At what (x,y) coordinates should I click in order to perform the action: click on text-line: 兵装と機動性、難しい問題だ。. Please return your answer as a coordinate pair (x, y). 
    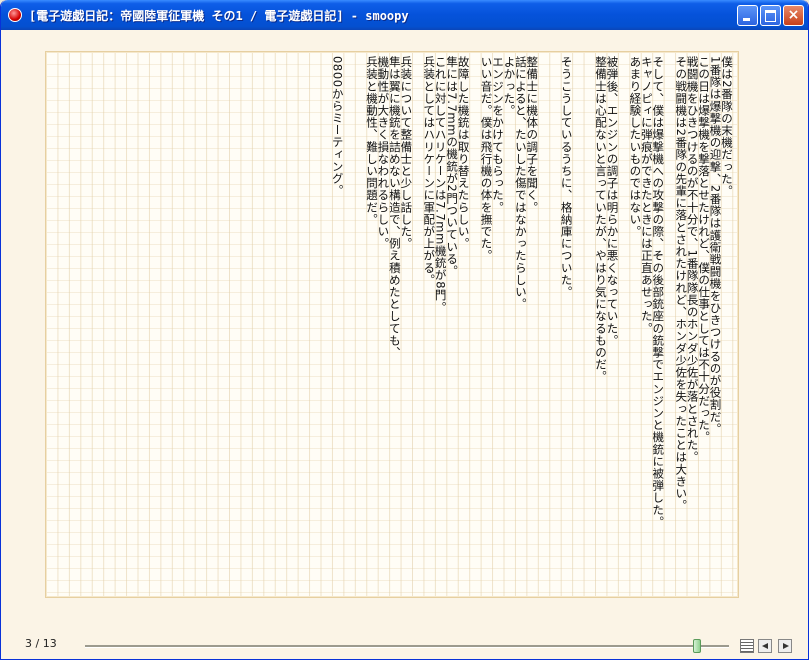
    Looking at the image, I should click on (371, 141).